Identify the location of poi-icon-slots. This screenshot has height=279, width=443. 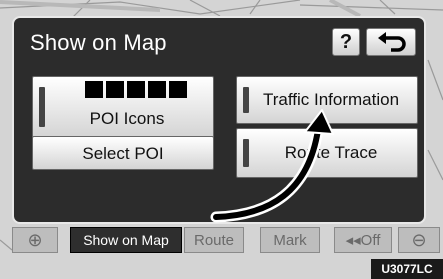
(136, 89).